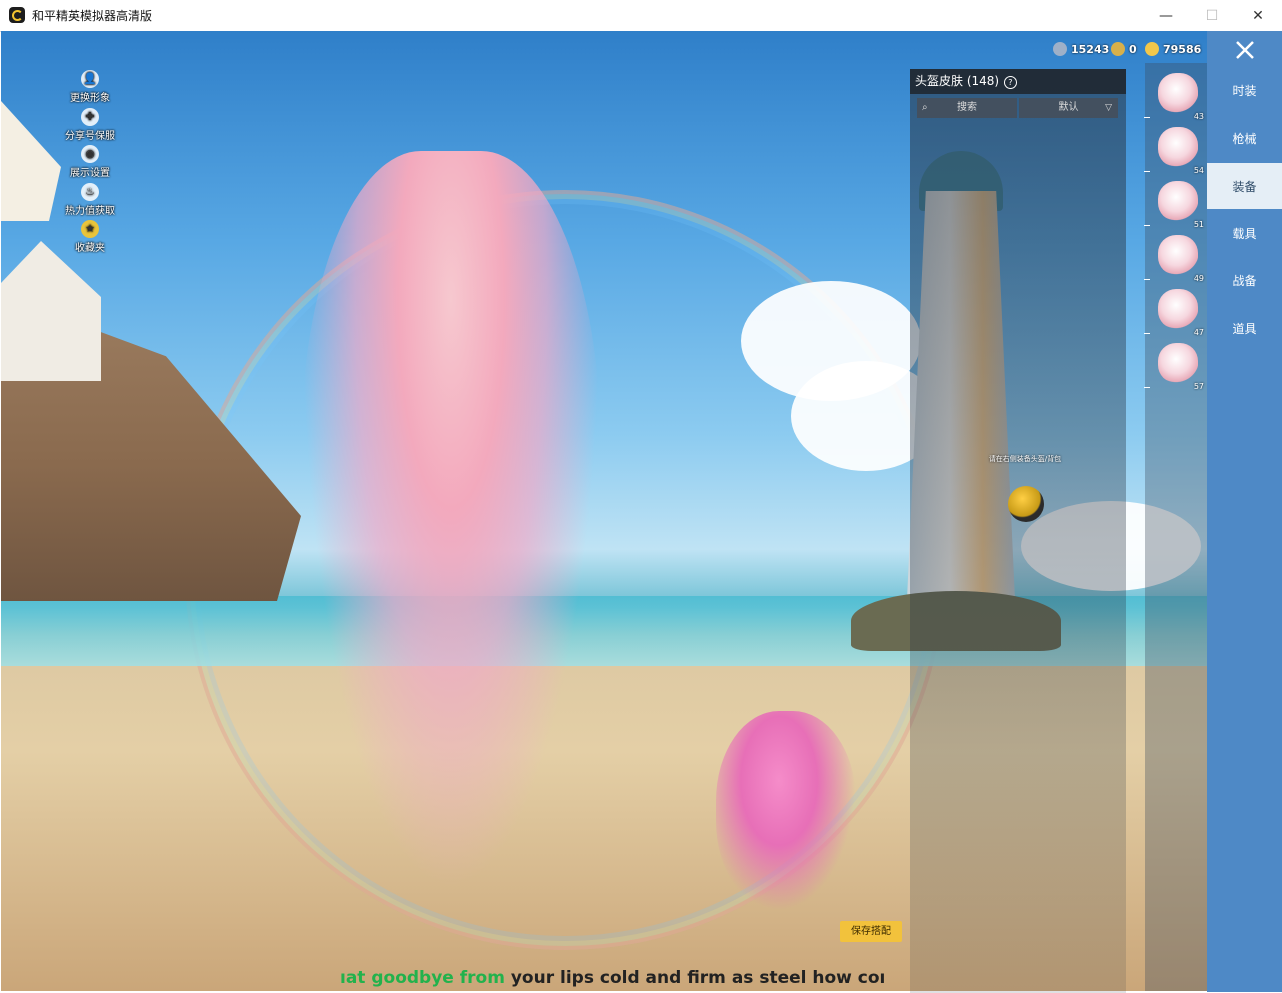 The image size is (1282, 993). Describe the element at coordinates (1108, 108) in the screenshot. I see `chevron-down-icon: ▽` at that location.